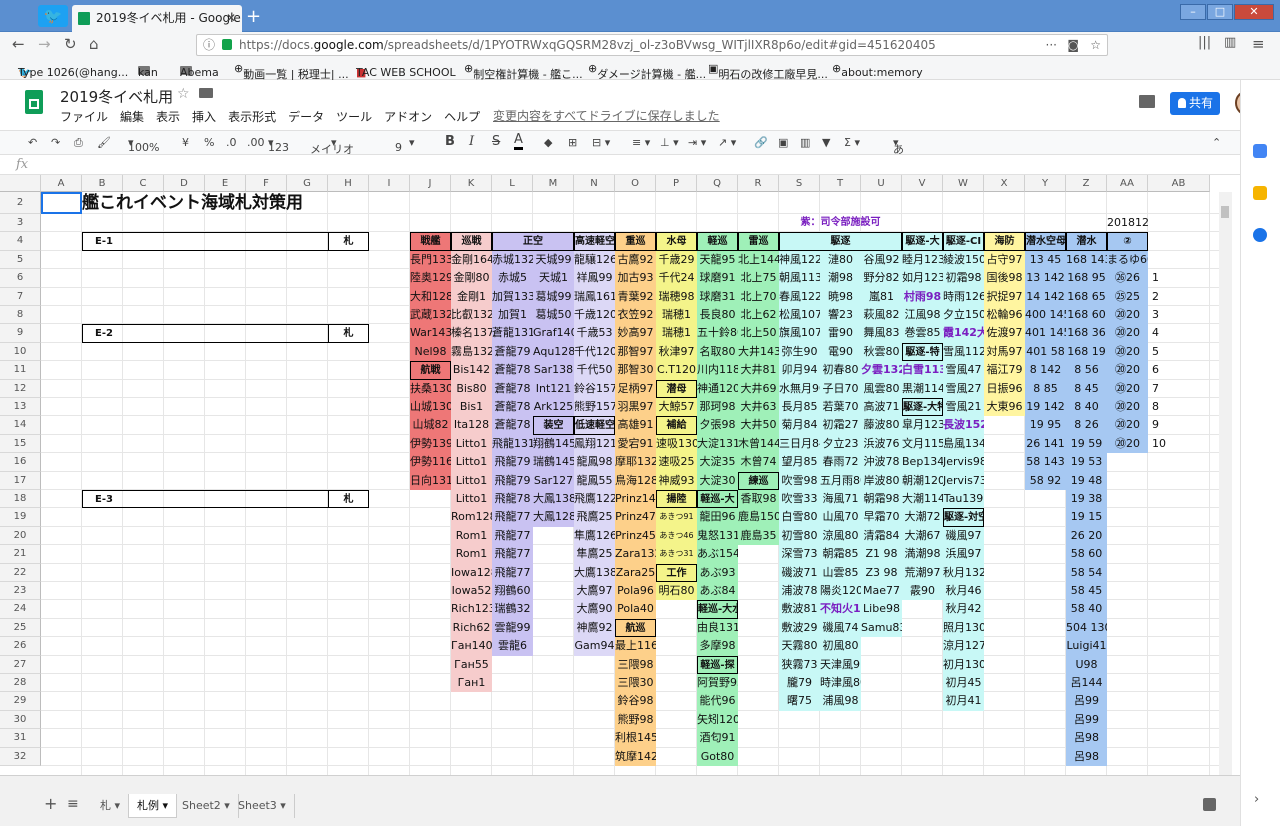 The image size is (1280, 826). I want to click on table-cell: 浦風98, so click(840, 701).